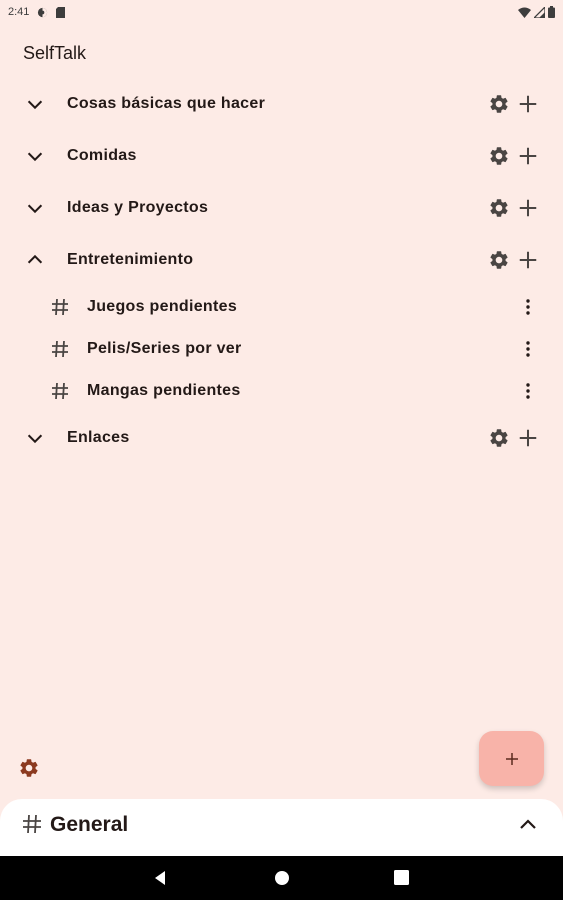  What do you see at coordinates (524, 12) in the screenshot?
I see `wifi-icon` at bounding box center [524, 12].